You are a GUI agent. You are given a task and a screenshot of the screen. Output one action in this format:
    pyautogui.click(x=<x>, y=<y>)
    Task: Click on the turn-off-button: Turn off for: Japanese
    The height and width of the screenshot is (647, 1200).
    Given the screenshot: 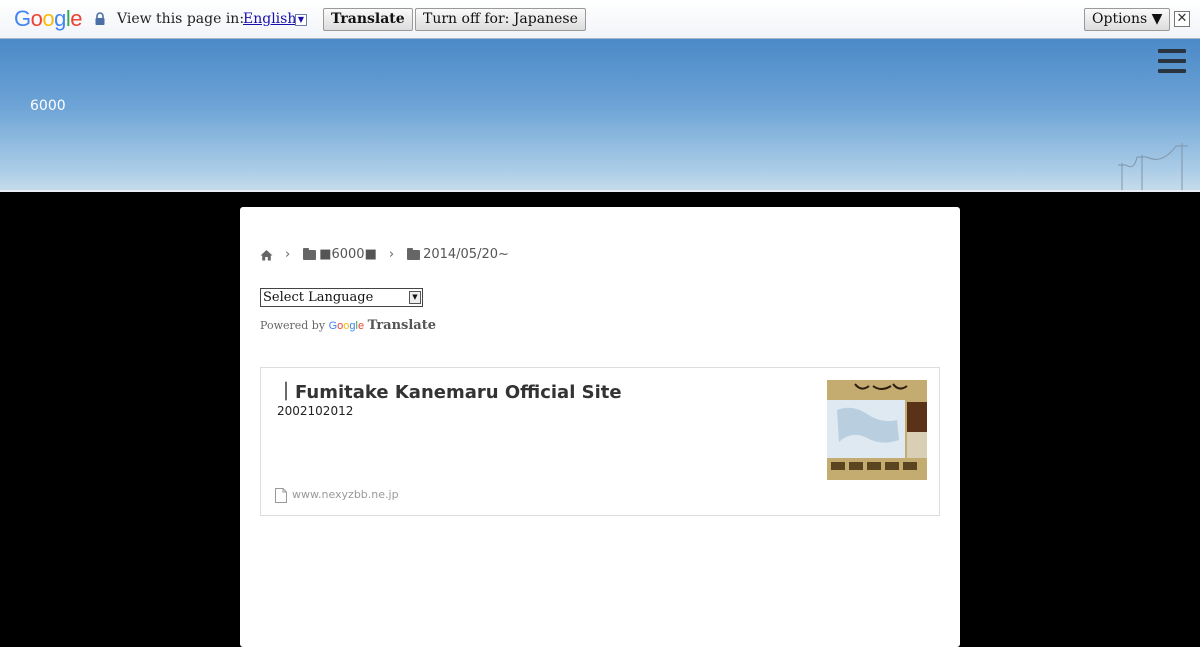 What is the action you would take?
    pyautogui.click(x=500, y=19)
    